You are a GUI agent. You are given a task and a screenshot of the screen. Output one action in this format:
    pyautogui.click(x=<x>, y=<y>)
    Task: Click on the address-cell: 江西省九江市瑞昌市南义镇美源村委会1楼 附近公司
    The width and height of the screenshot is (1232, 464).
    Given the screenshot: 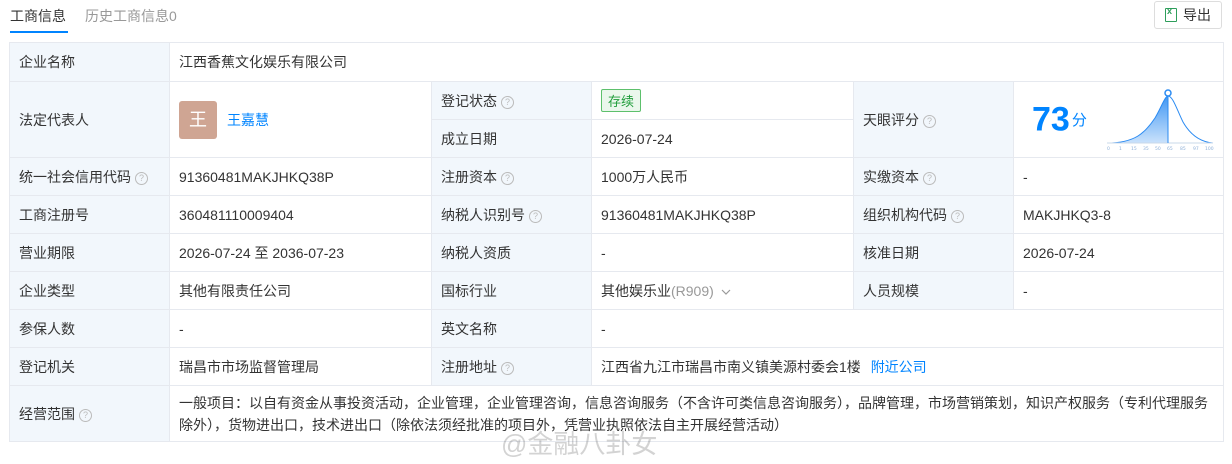 What is the action you would take?
    pyautogui.click(x=907, y=366)
    